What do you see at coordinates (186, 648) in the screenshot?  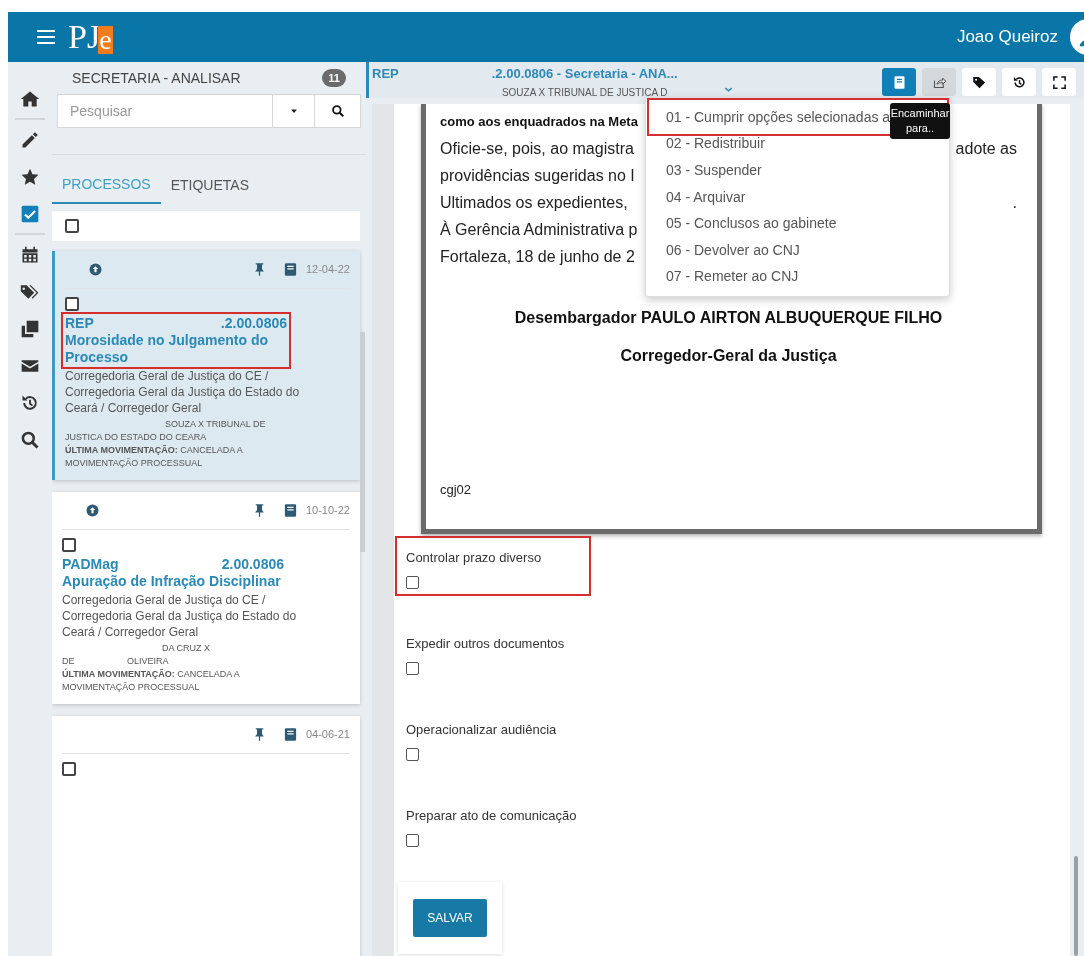 I see `party-name: DA CRUZ X` at bounding box center [186, 648].